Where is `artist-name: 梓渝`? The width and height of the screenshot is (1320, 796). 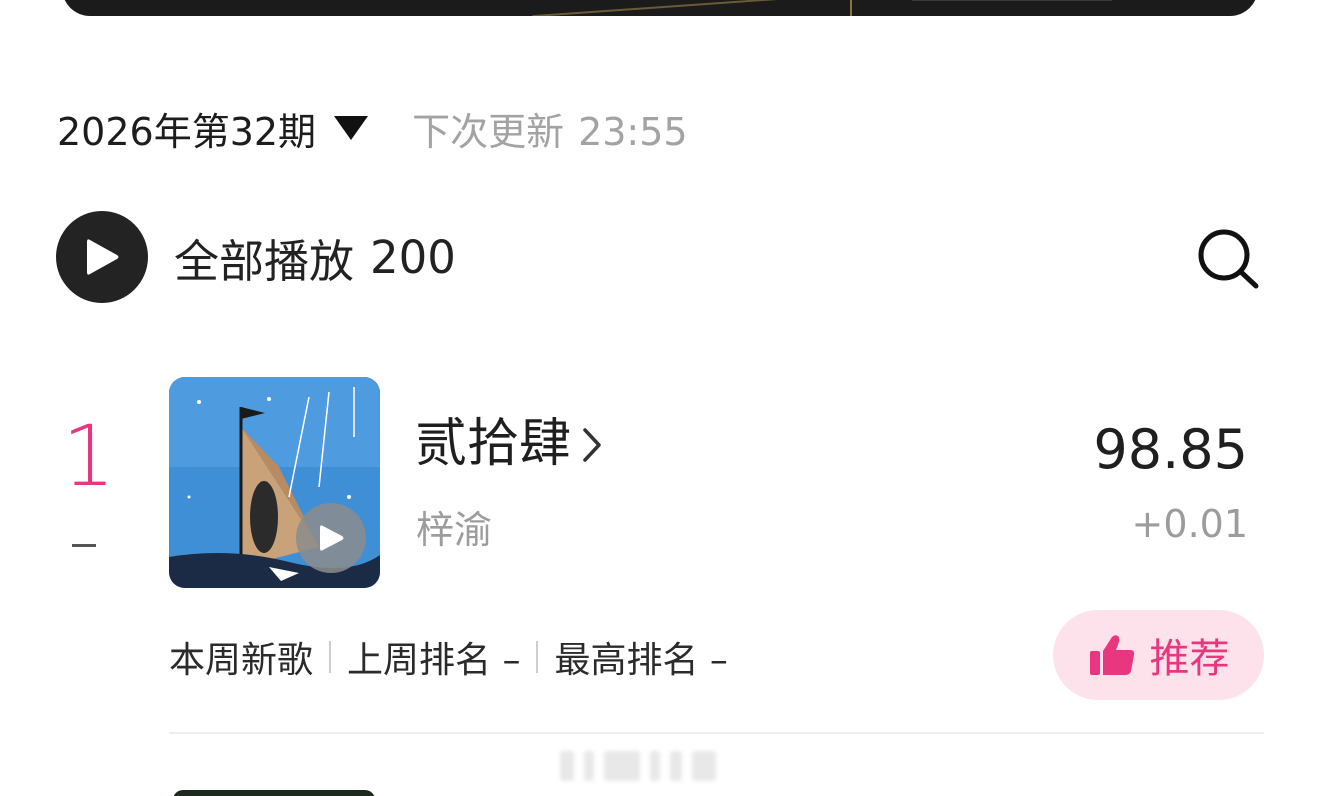 artist-name: 梓渝 is located at coordinates (454, 526).